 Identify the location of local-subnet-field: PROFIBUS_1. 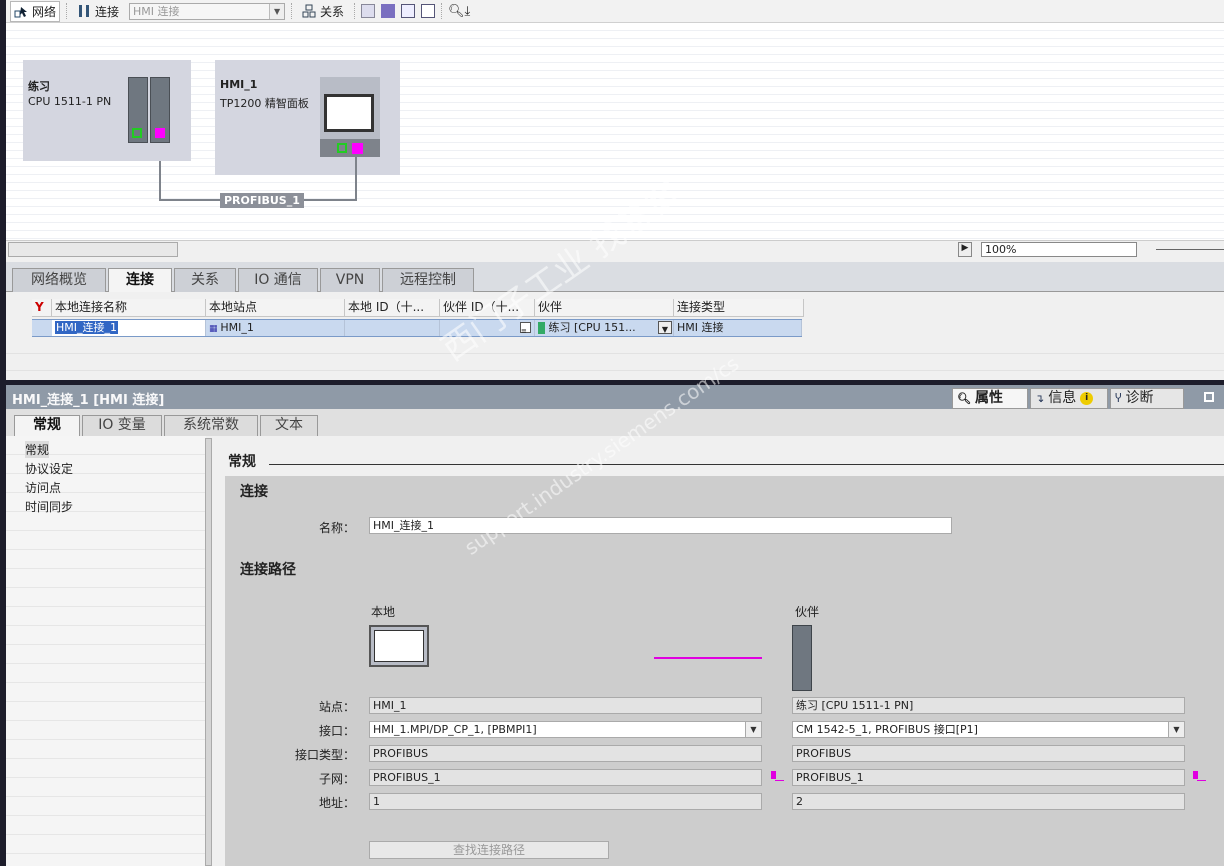
(565, 777).